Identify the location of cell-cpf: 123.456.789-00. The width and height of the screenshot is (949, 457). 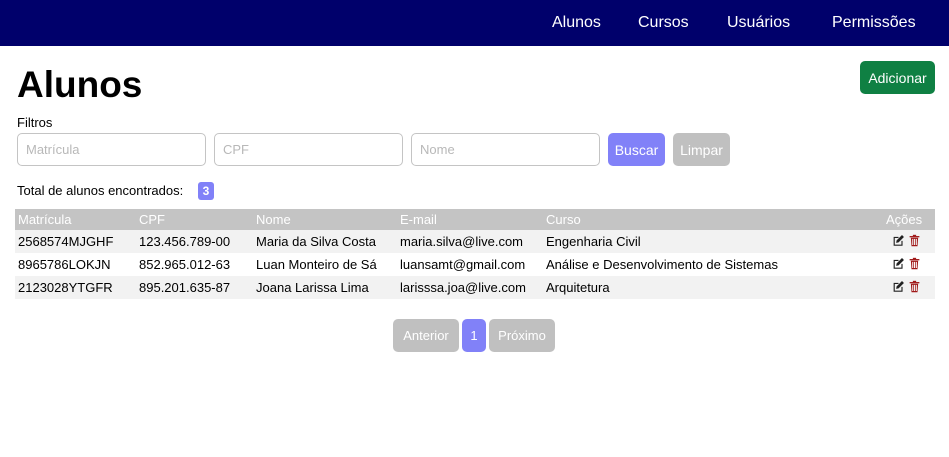
(185, 241).